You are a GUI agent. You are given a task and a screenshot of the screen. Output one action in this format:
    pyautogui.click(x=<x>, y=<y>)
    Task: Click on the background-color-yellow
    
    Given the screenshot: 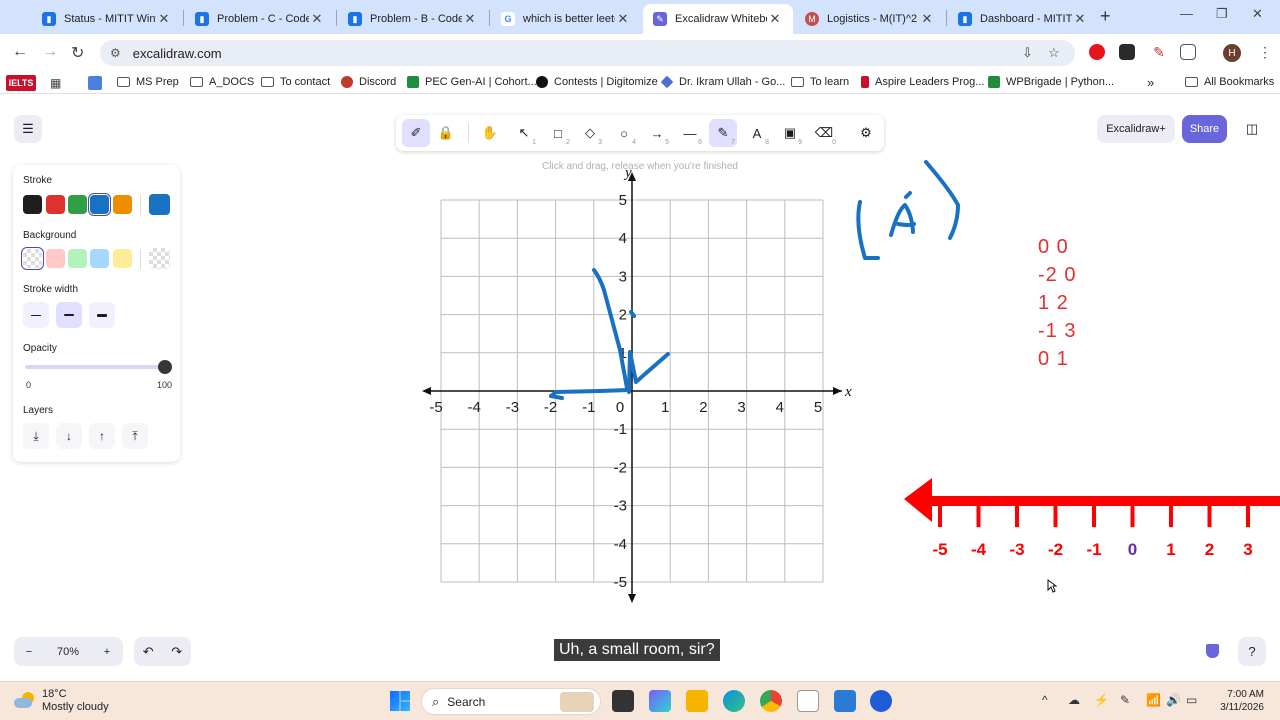 What is the action you would take?
    pyautogui.click(x=122, y=258)
    